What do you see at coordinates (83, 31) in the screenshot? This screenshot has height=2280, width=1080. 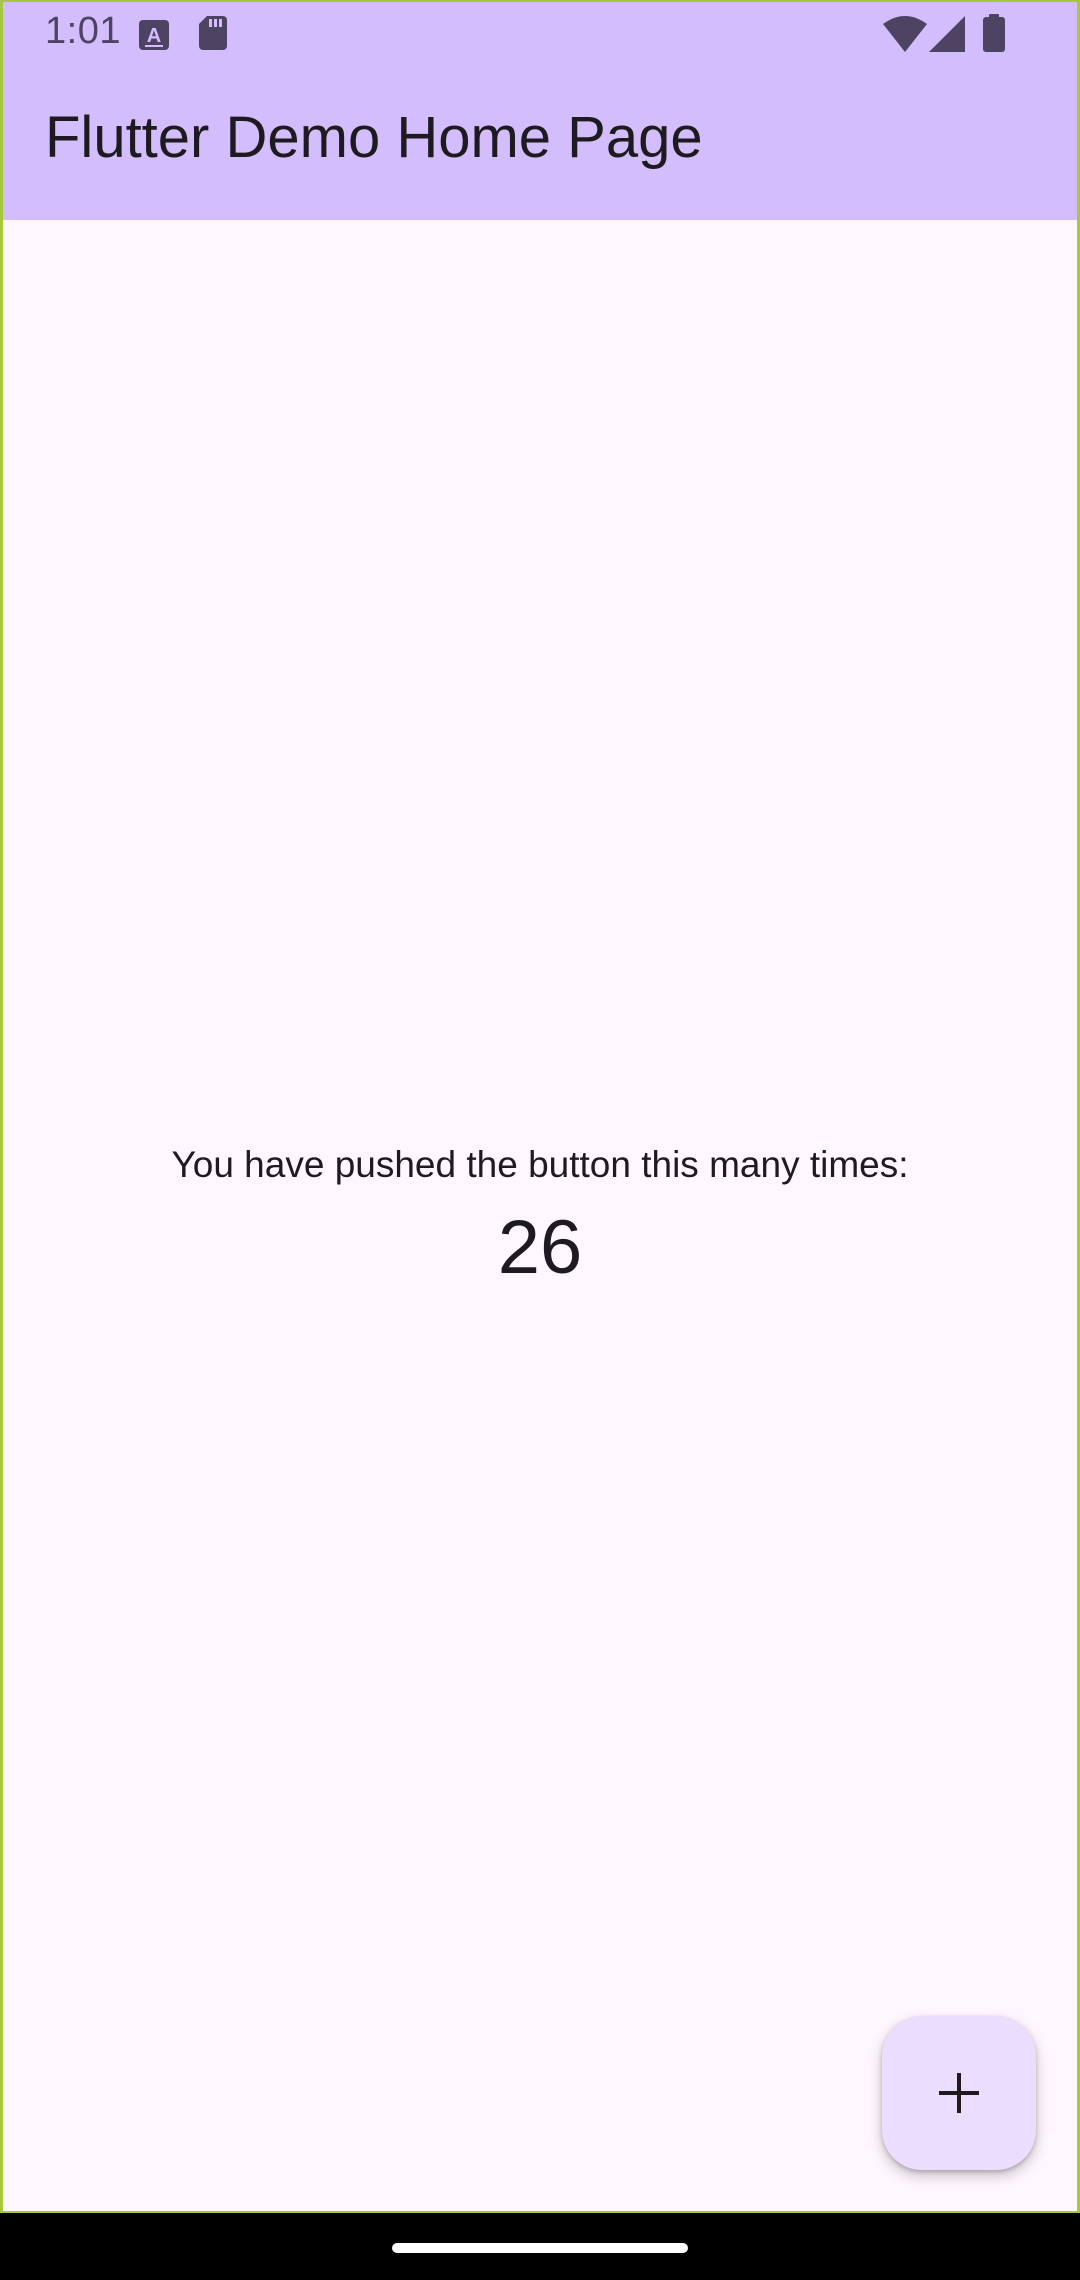 I see `status-time: 1:01` at bounding box center [83, 31].